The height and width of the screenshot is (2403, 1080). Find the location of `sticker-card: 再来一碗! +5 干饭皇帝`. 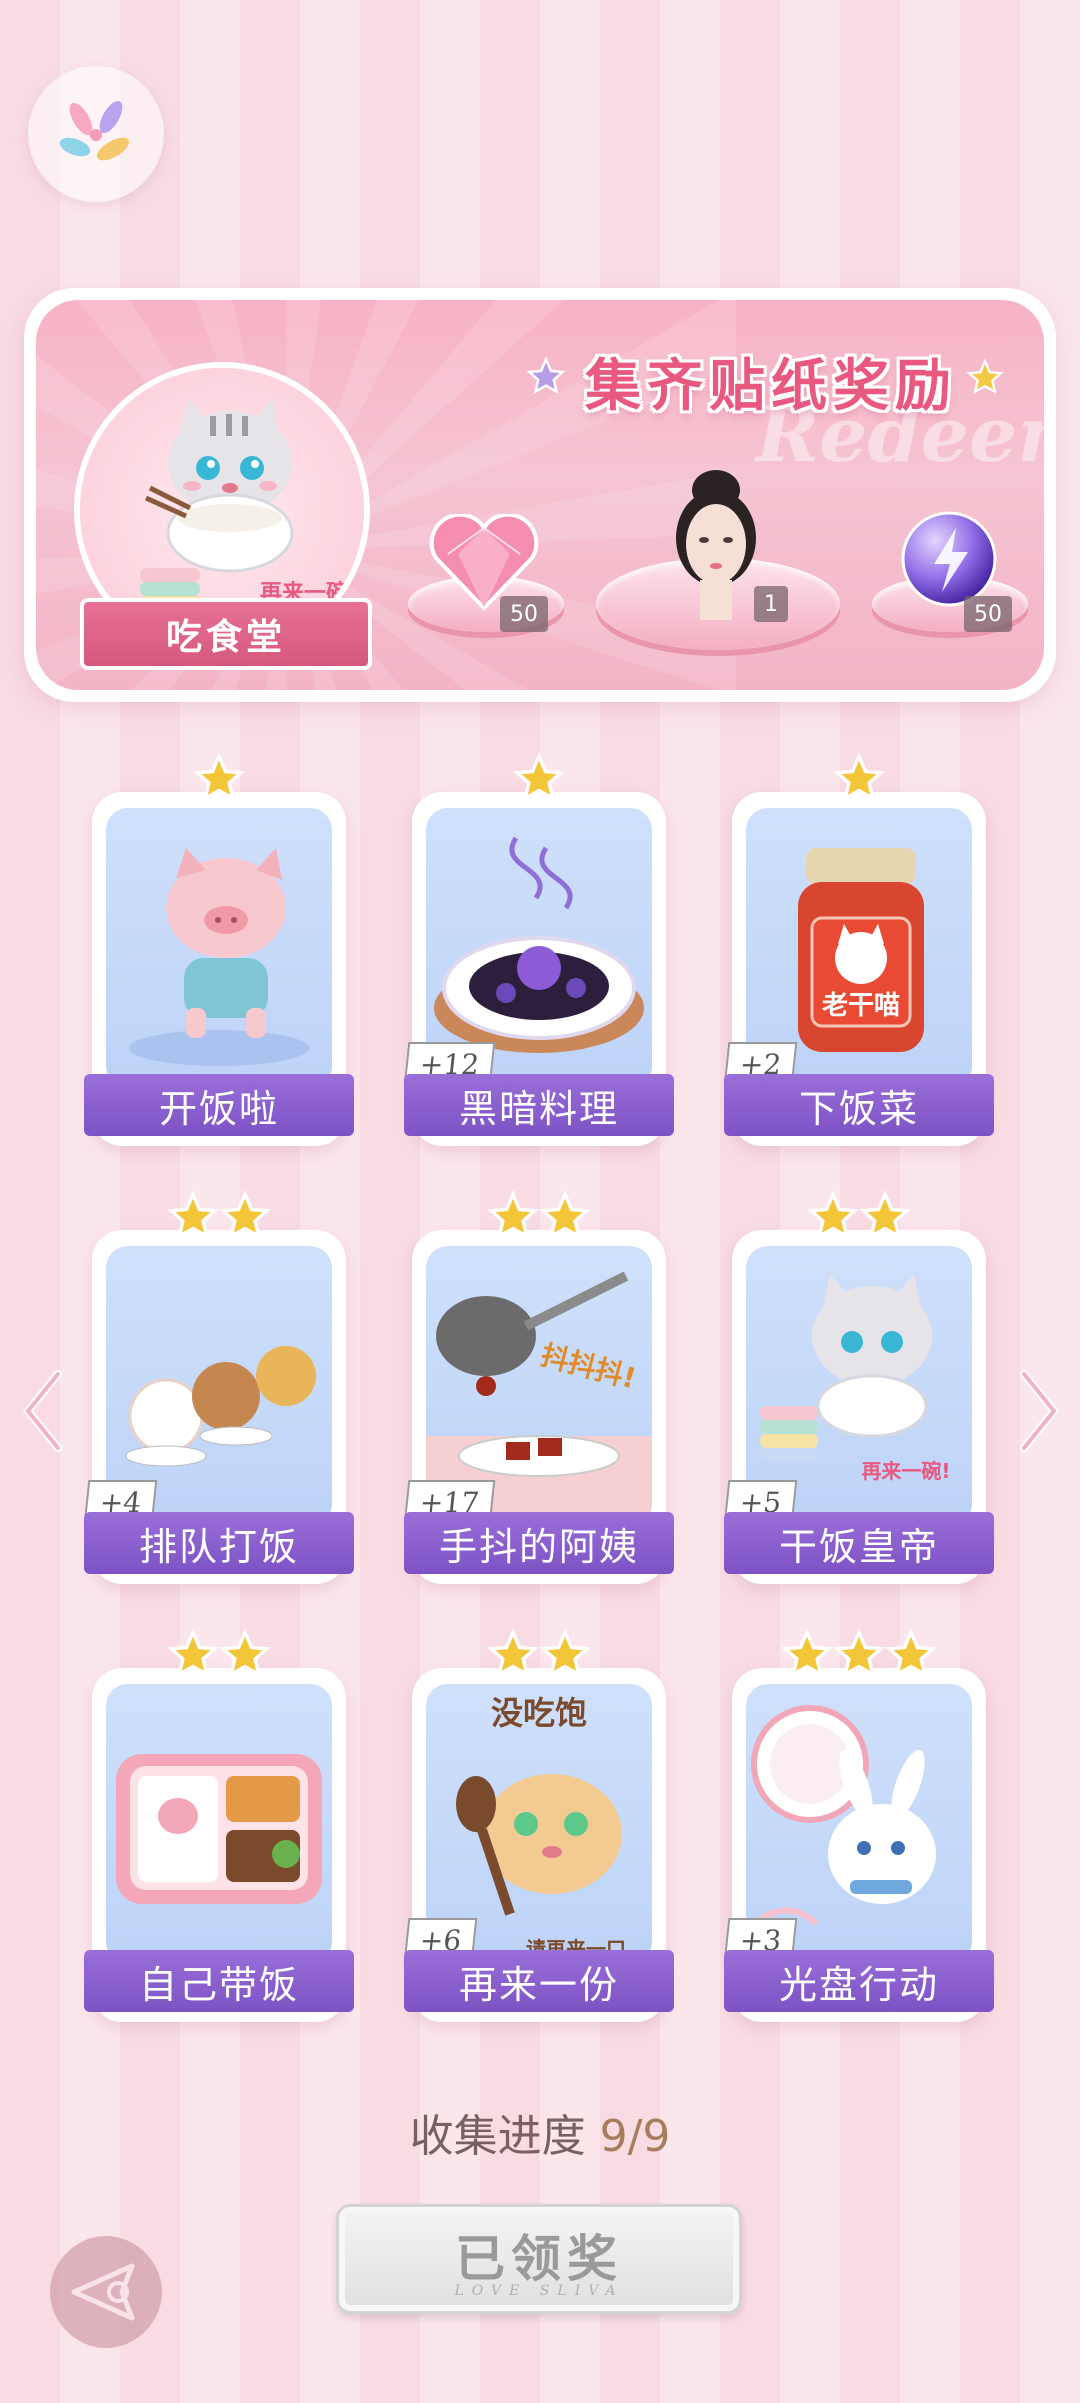

sticker-card: 再来一碗! +5 干饭皇帝 is located at coordinates (858, 1387).